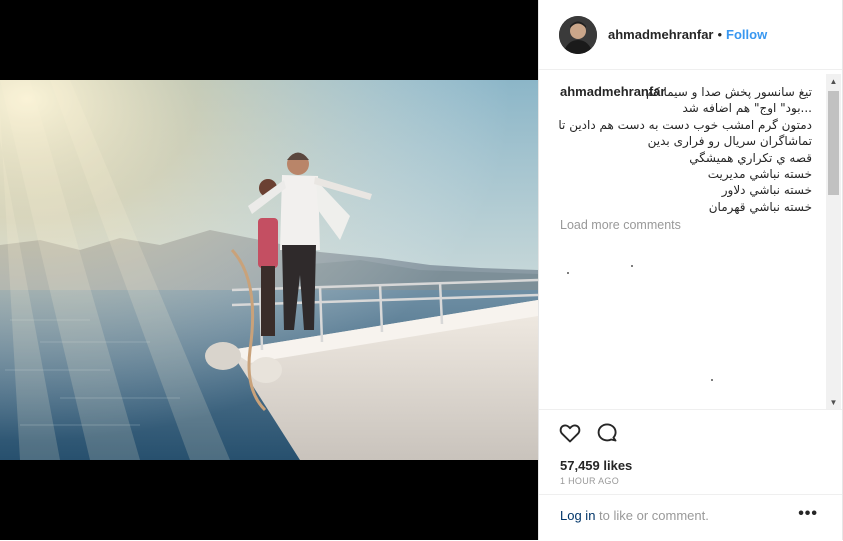 This screenshot has height=541, width=843. Describe the element at coordinates (690, 447) in the screenshot. I see `post-actions: 57,459 likes 1 HOUR AGO` at that location.